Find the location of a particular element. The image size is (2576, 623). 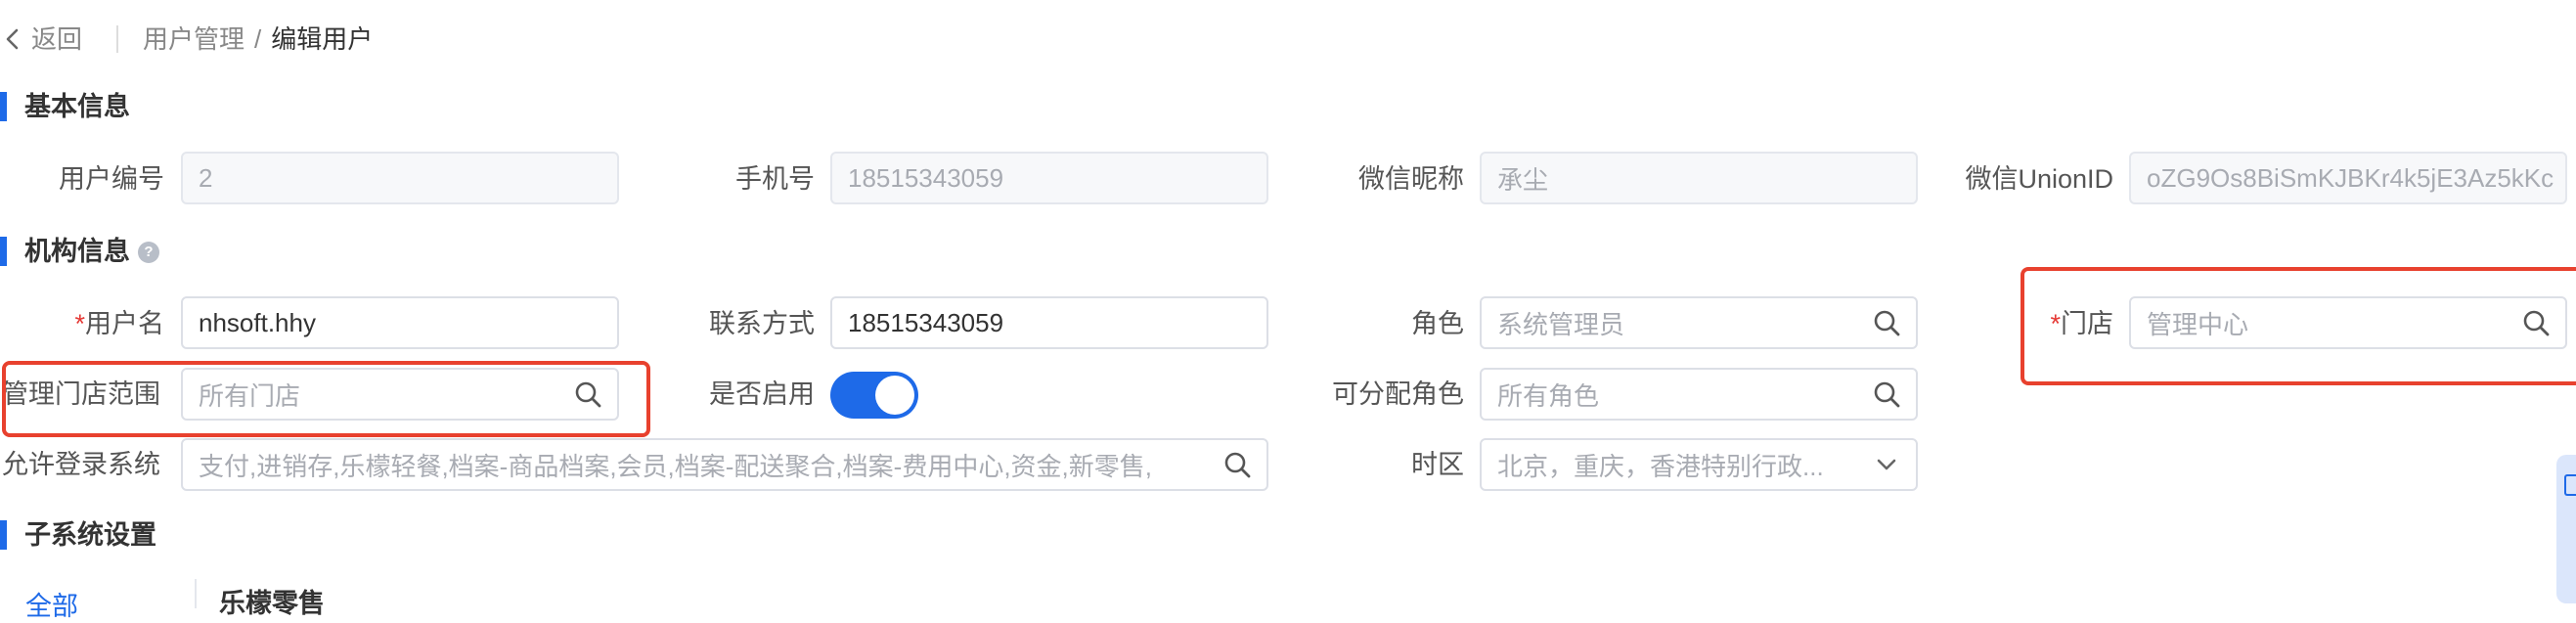

label-enabled: 是否启用 is located at coordinates (762, 394).